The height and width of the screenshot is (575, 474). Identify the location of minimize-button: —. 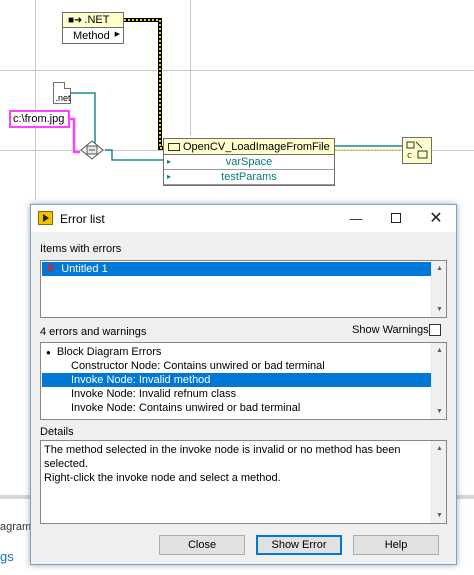
(356, 218).